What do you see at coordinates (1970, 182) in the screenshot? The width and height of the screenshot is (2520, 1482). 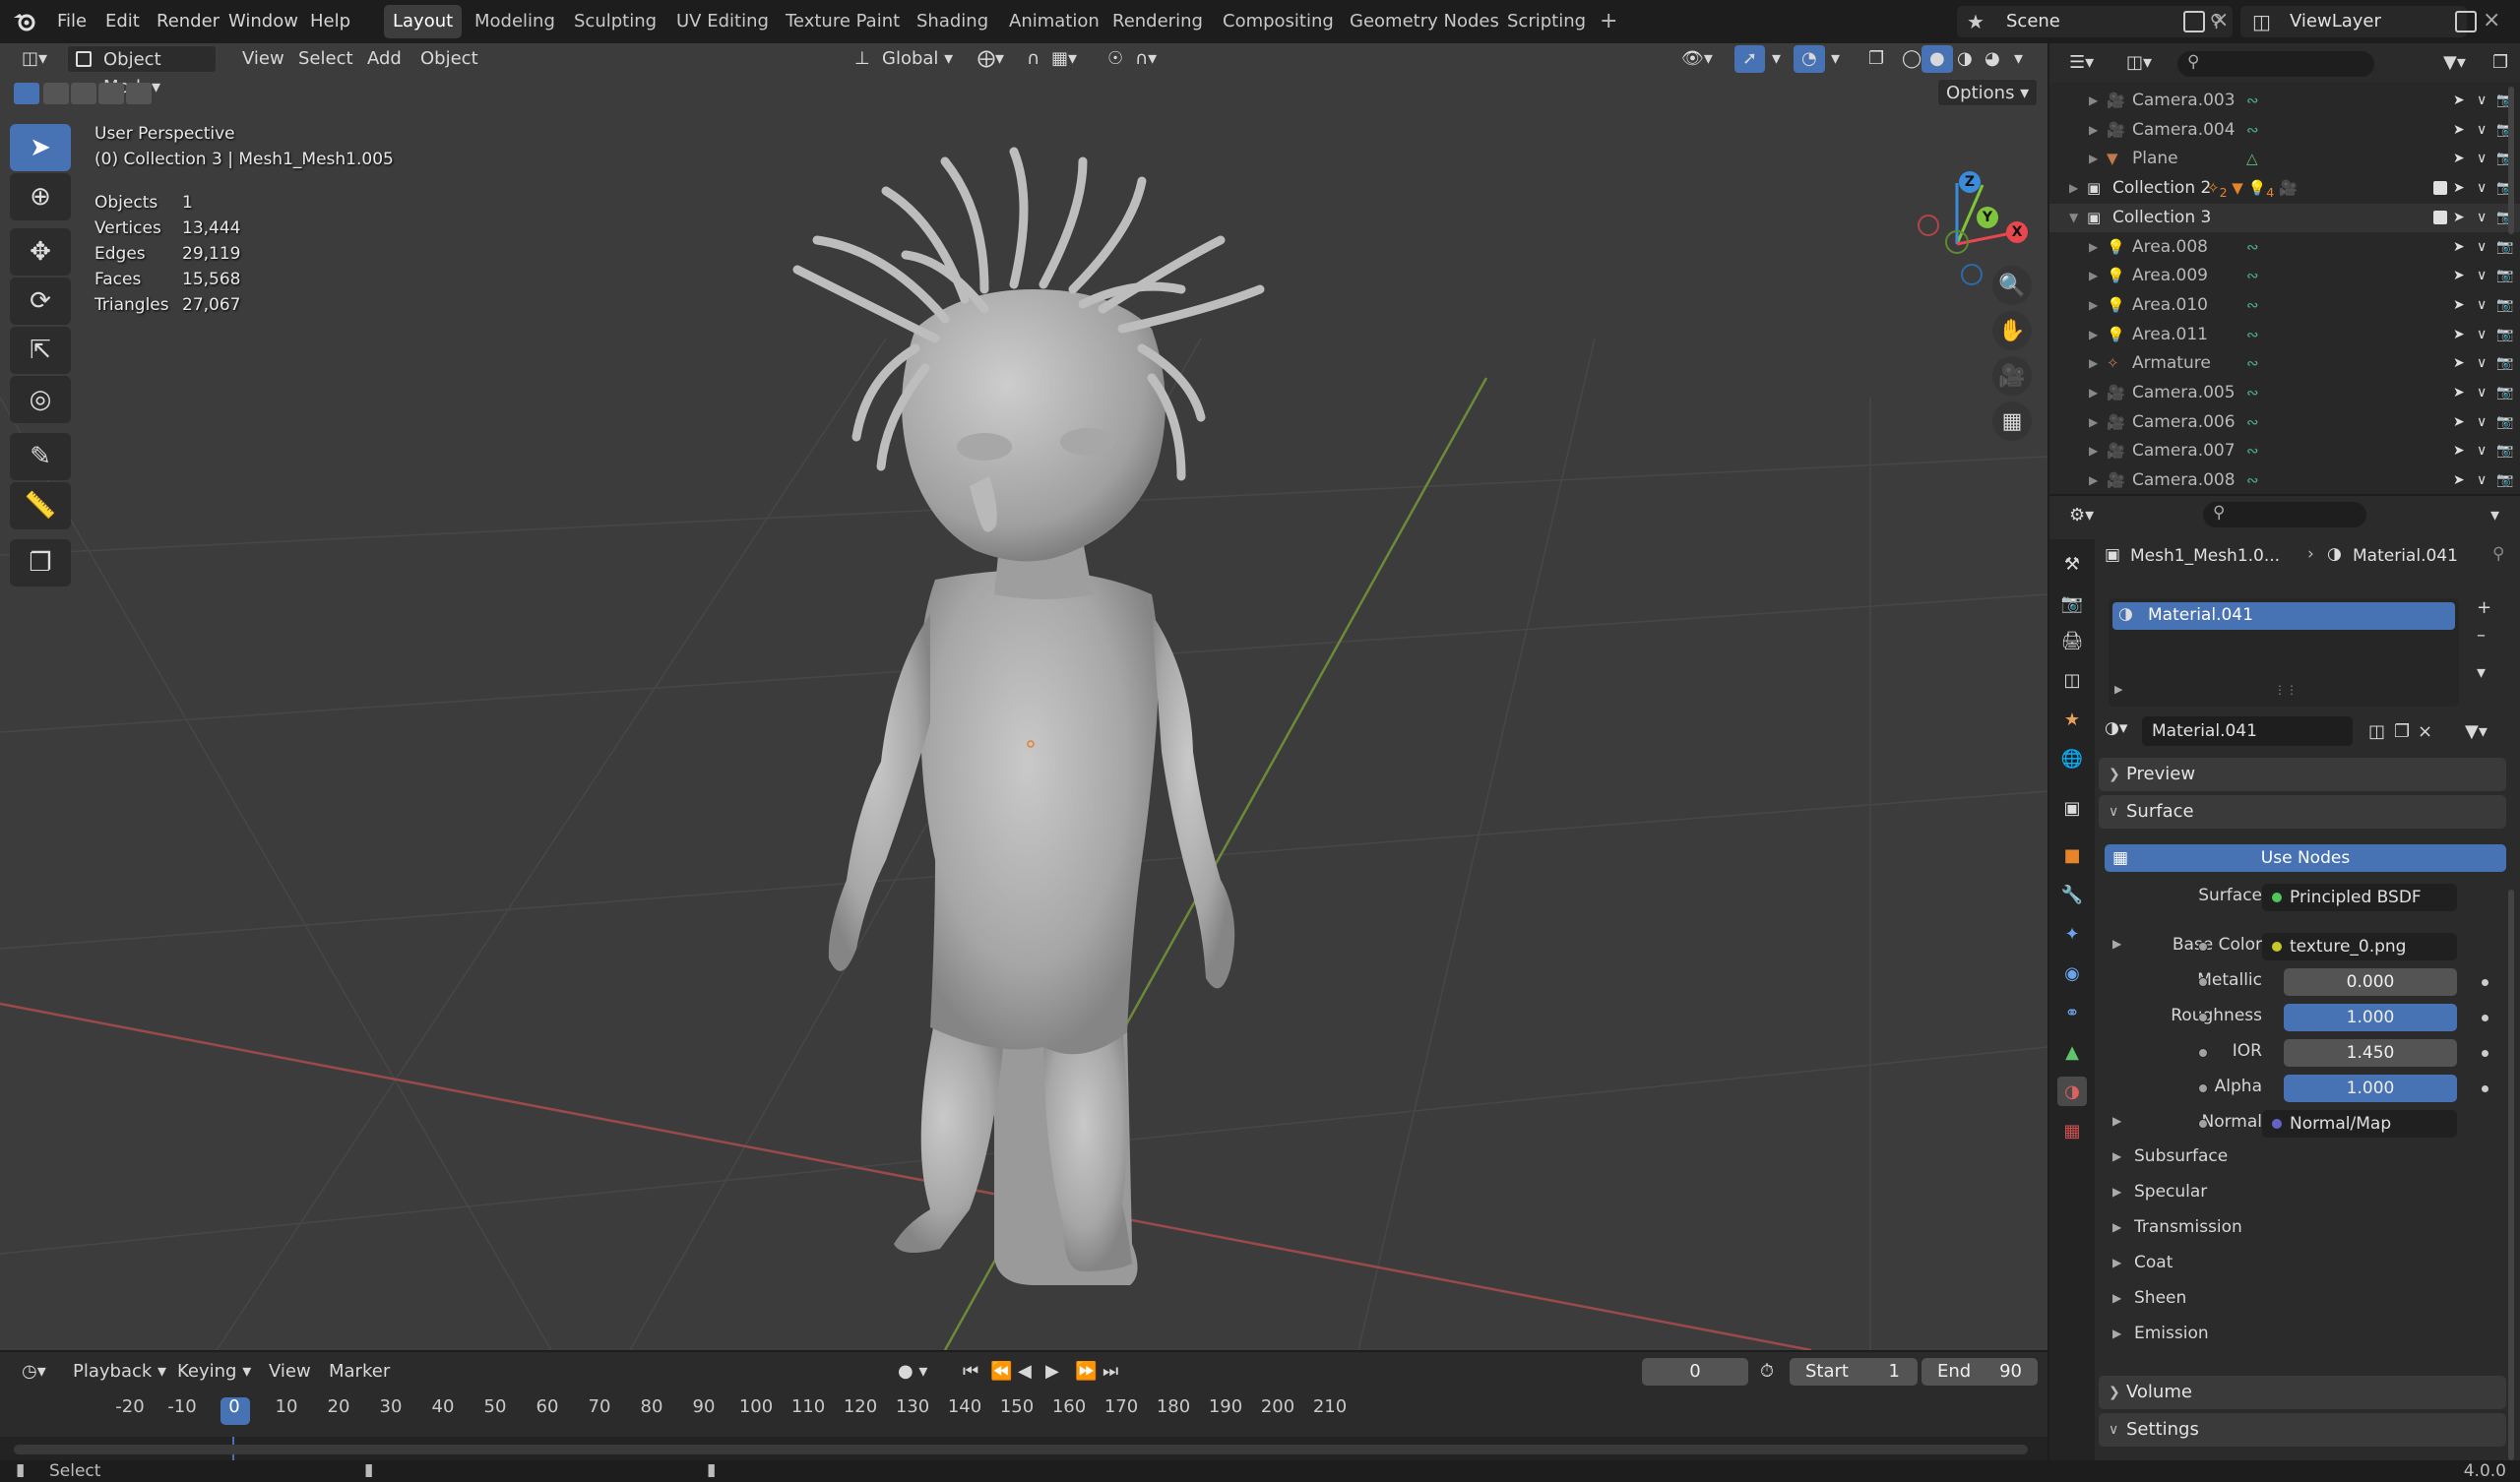 I see `gizmo-z-axis: Z` at bounding box center [1970, 182].